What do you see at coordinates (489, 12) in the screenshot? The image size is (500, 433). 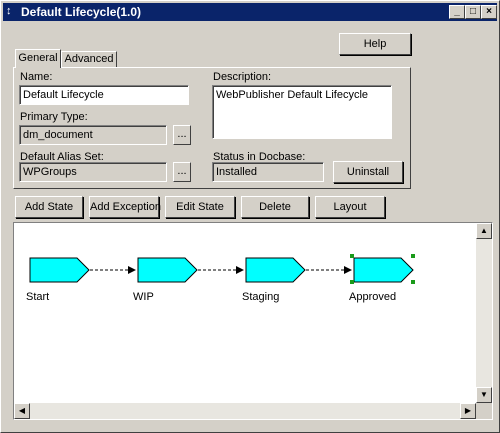 I see `close-icon: ×` at bounding box center [489, 12].